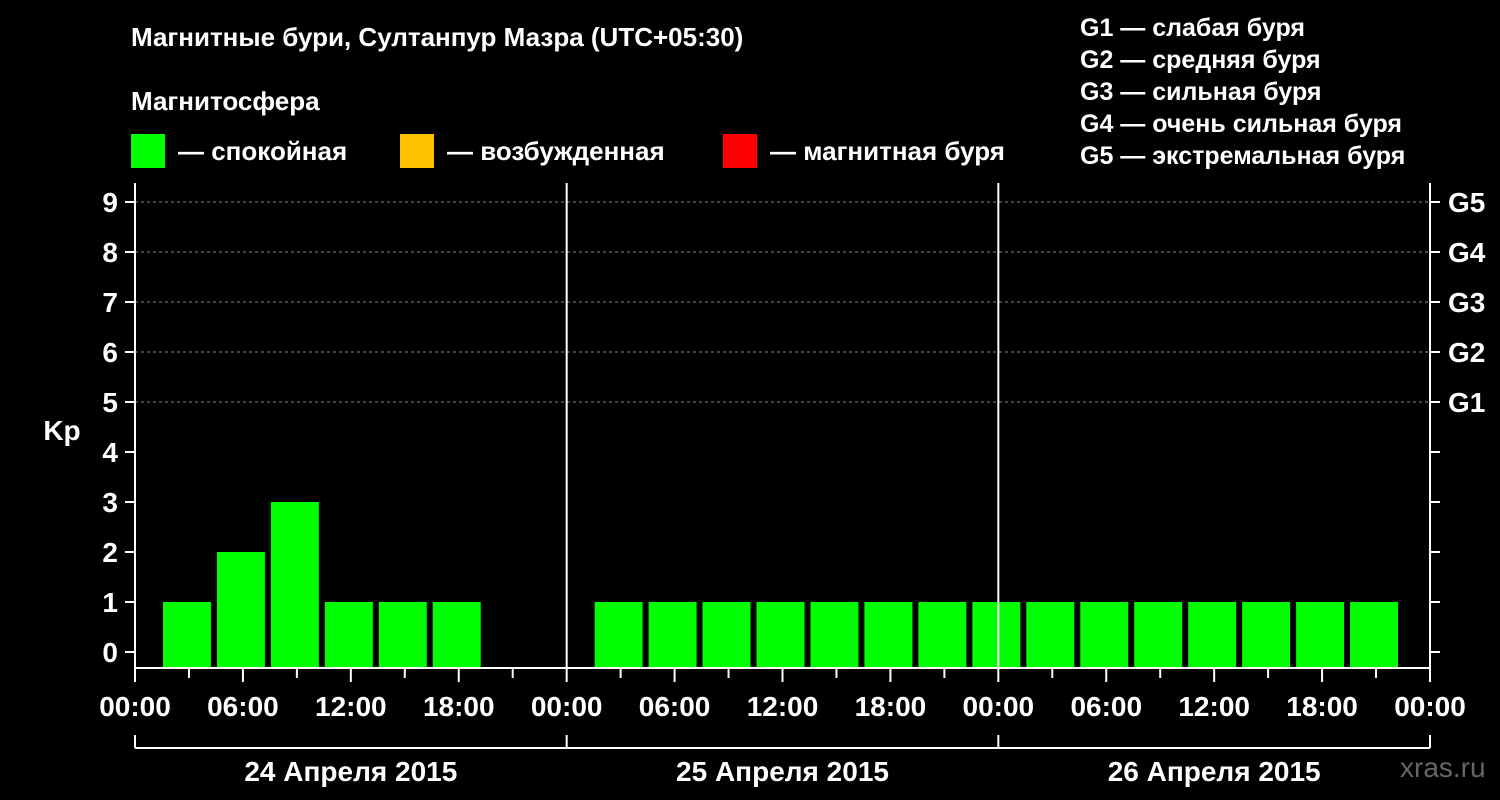 The width and height of the screenshot is (1500, 800). Describe the element at coordinates (110, 402) in the screenshot. I see `y-tick-label: 5` at that location.